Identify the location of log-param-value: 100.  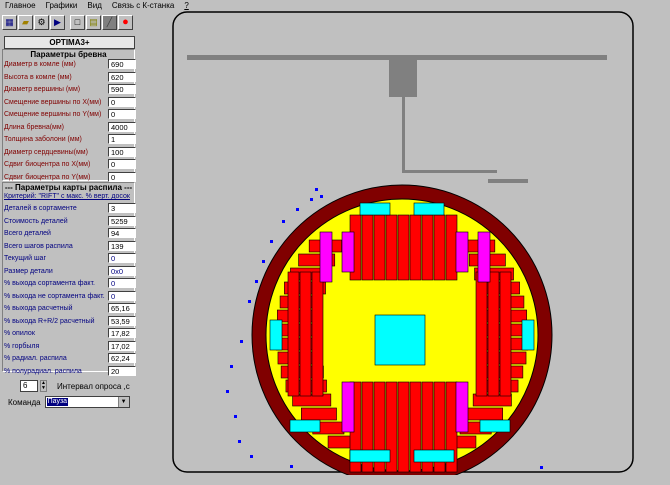
(122, 151).